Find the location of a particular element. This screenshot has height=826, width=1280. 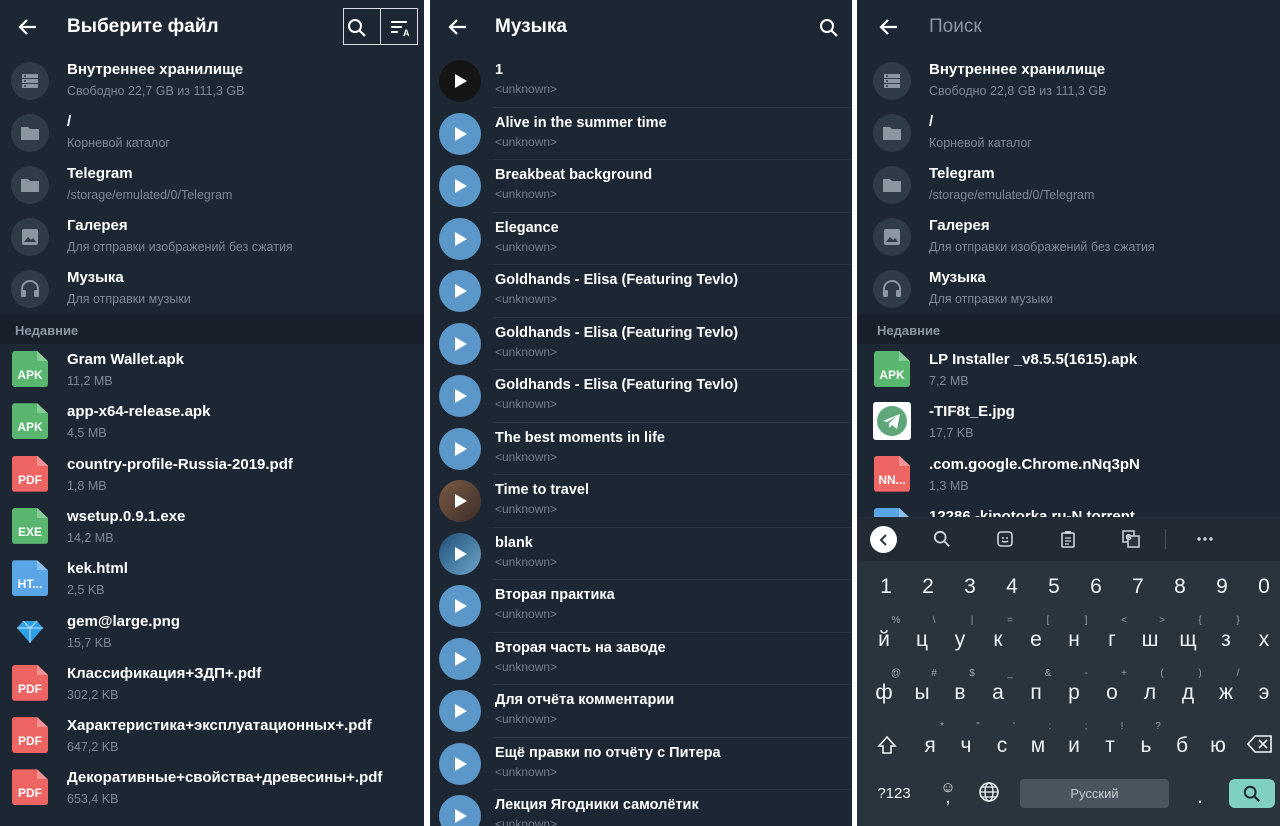

track-item: Ещё правки по отчёту с Питера <unknown> is located at coordinates (641, 764).